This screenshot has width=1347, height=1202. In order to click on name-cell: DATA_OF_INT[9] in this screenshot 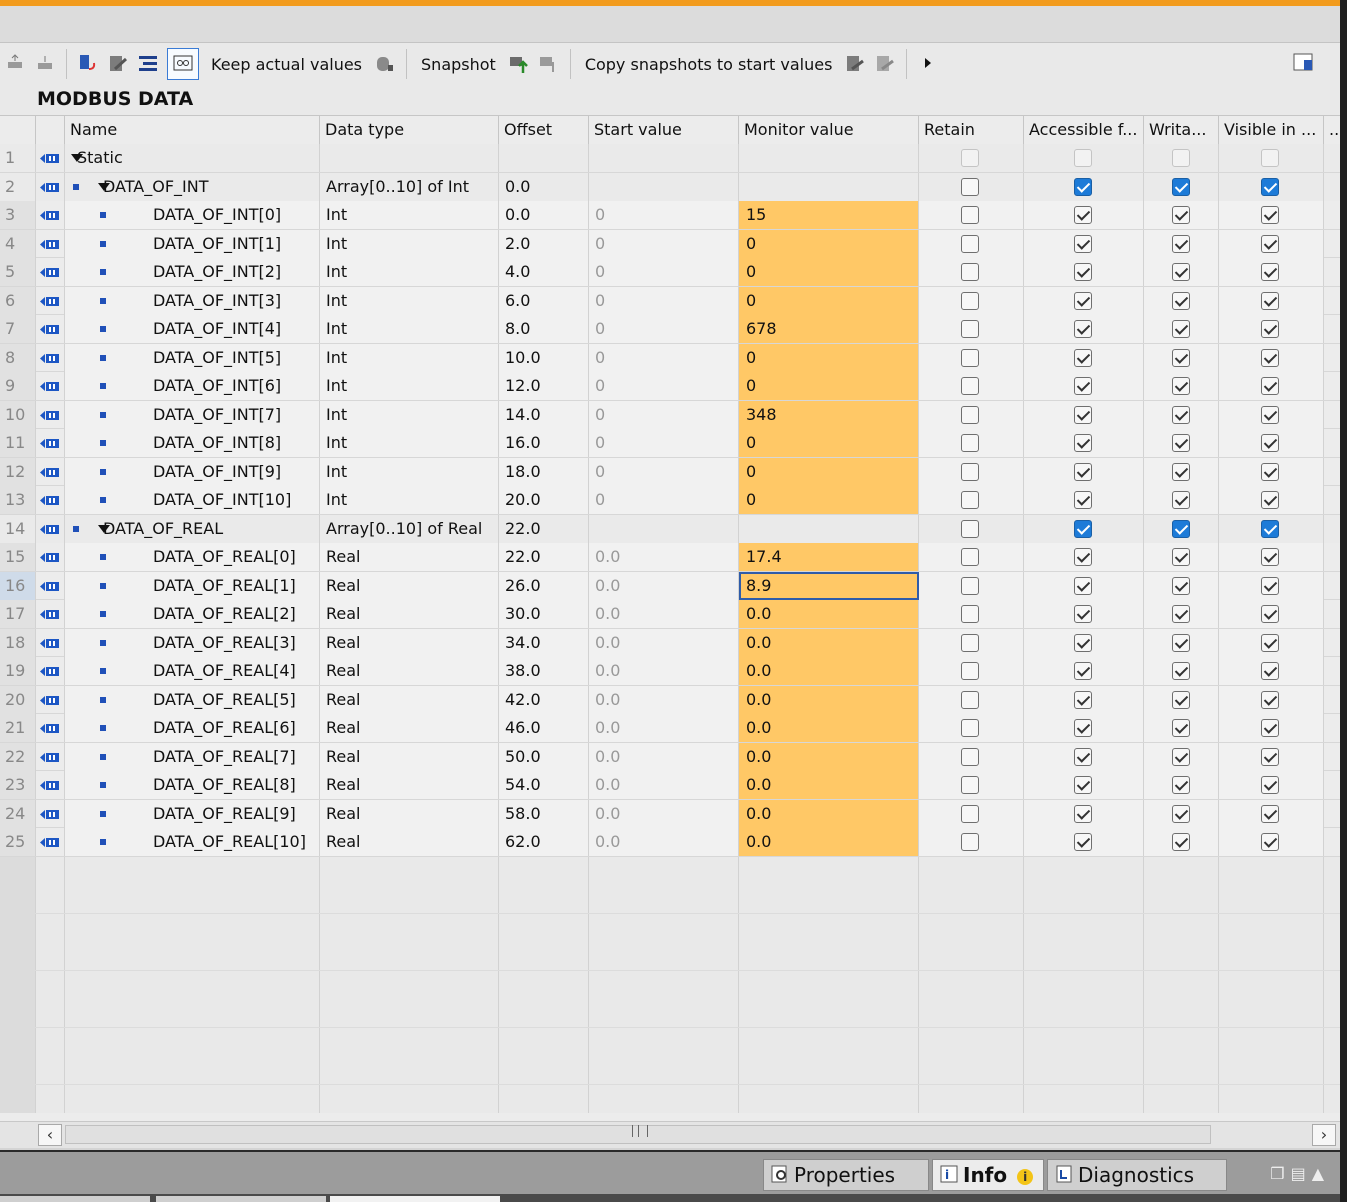, I will do `click(192, 471)`.